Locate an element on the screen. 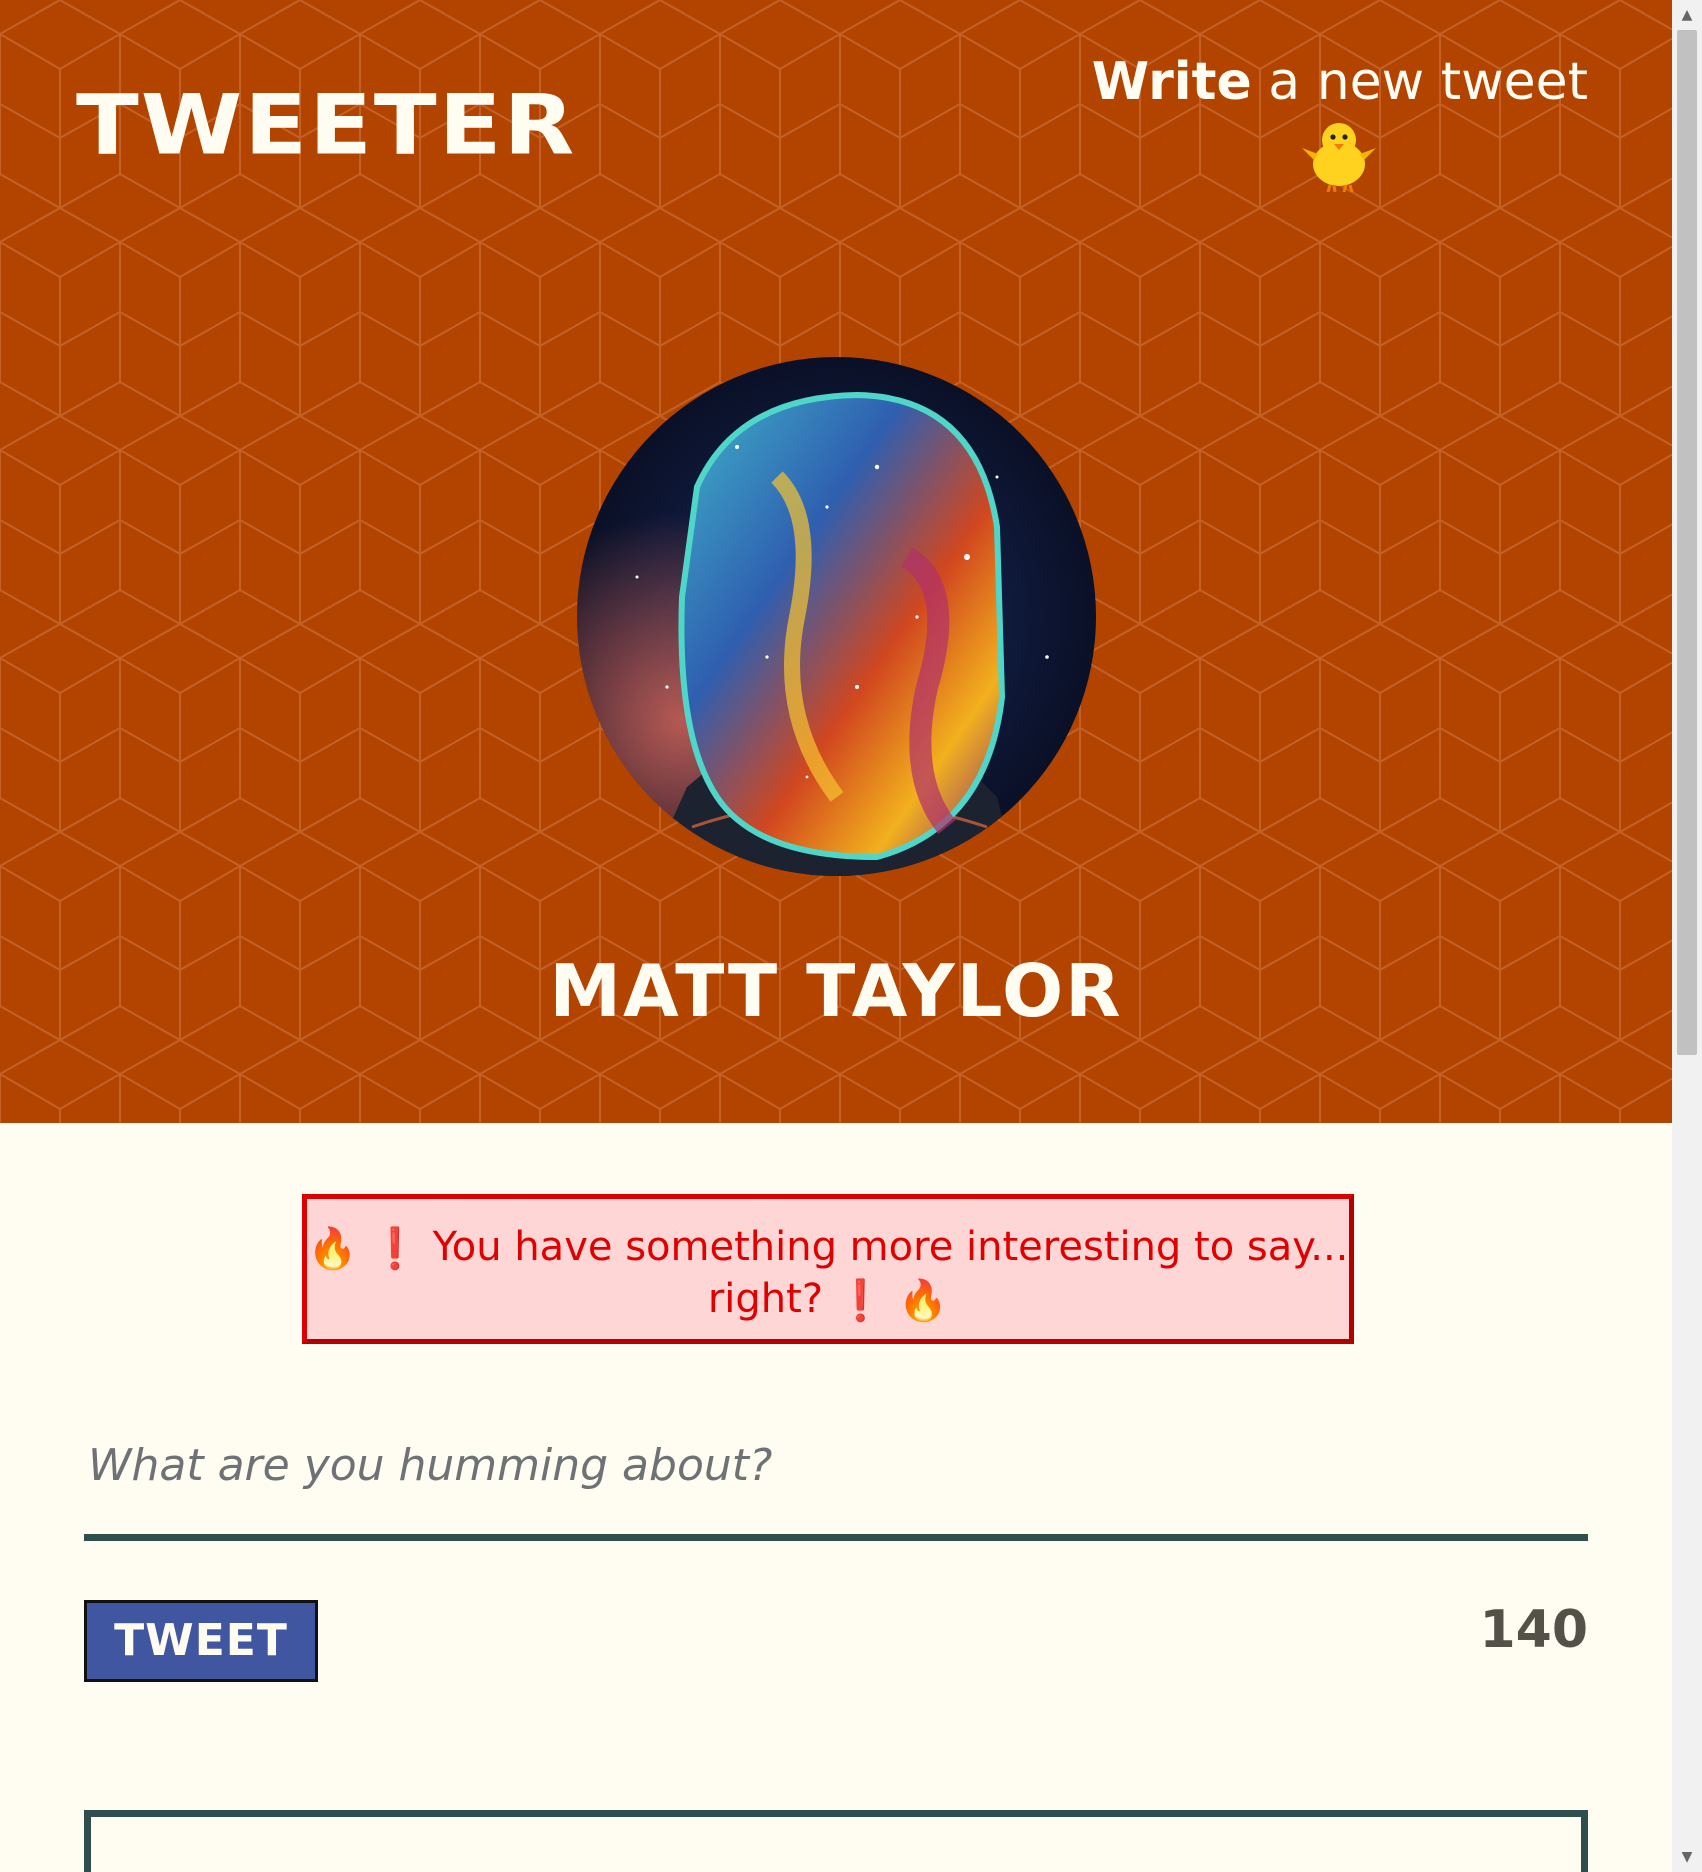 This screenshot has width=1702, height=1872. input-underline is located at coordinates (836, 1537).